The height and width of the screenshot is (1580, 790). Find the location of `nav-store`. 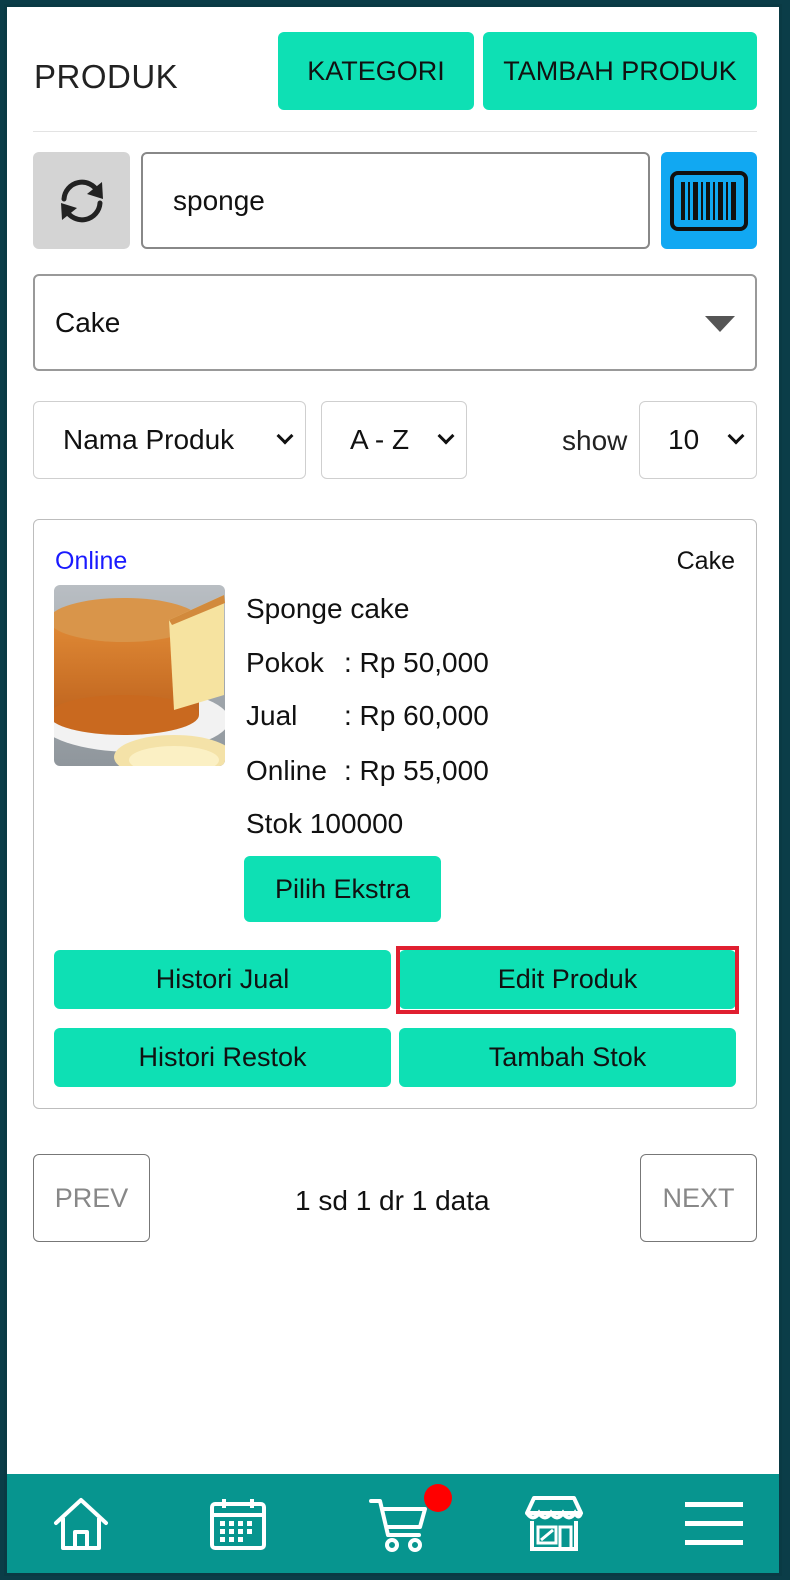

nav-store is located at coordinates (554, 1523).